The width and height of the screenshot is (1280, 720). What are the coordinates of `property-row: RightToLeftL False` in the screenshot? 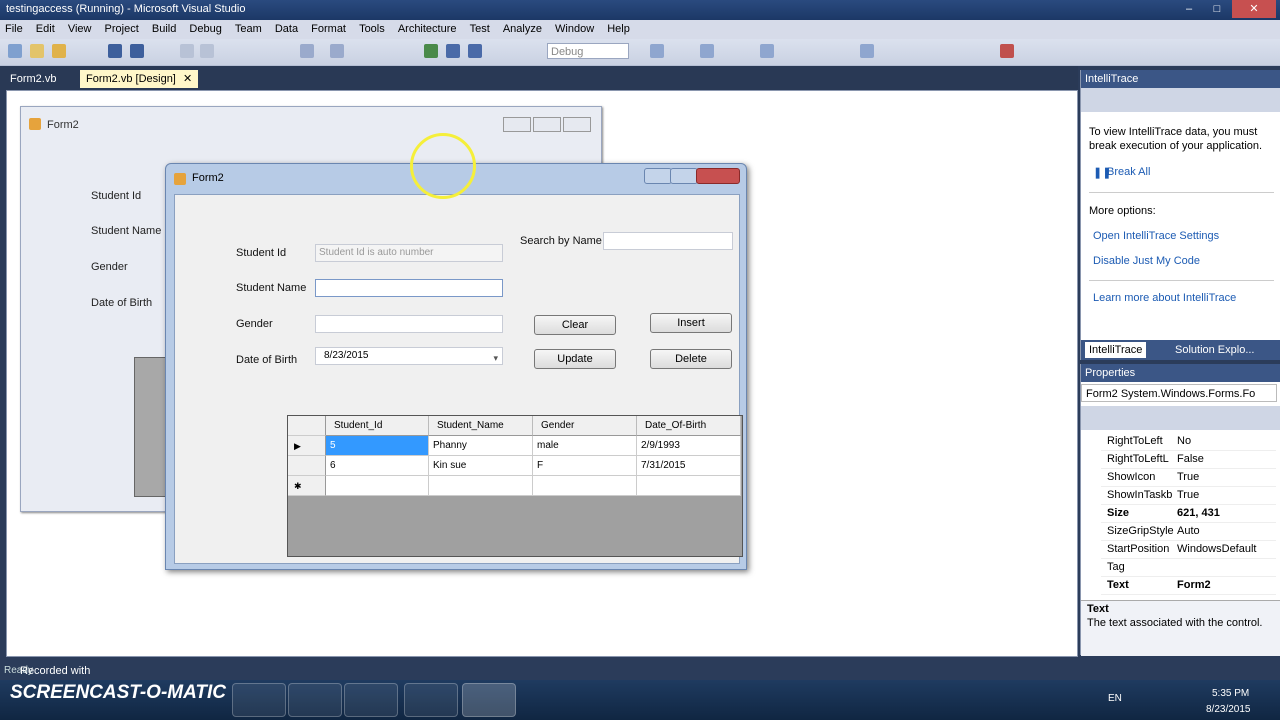 It's located at (1188, 459).